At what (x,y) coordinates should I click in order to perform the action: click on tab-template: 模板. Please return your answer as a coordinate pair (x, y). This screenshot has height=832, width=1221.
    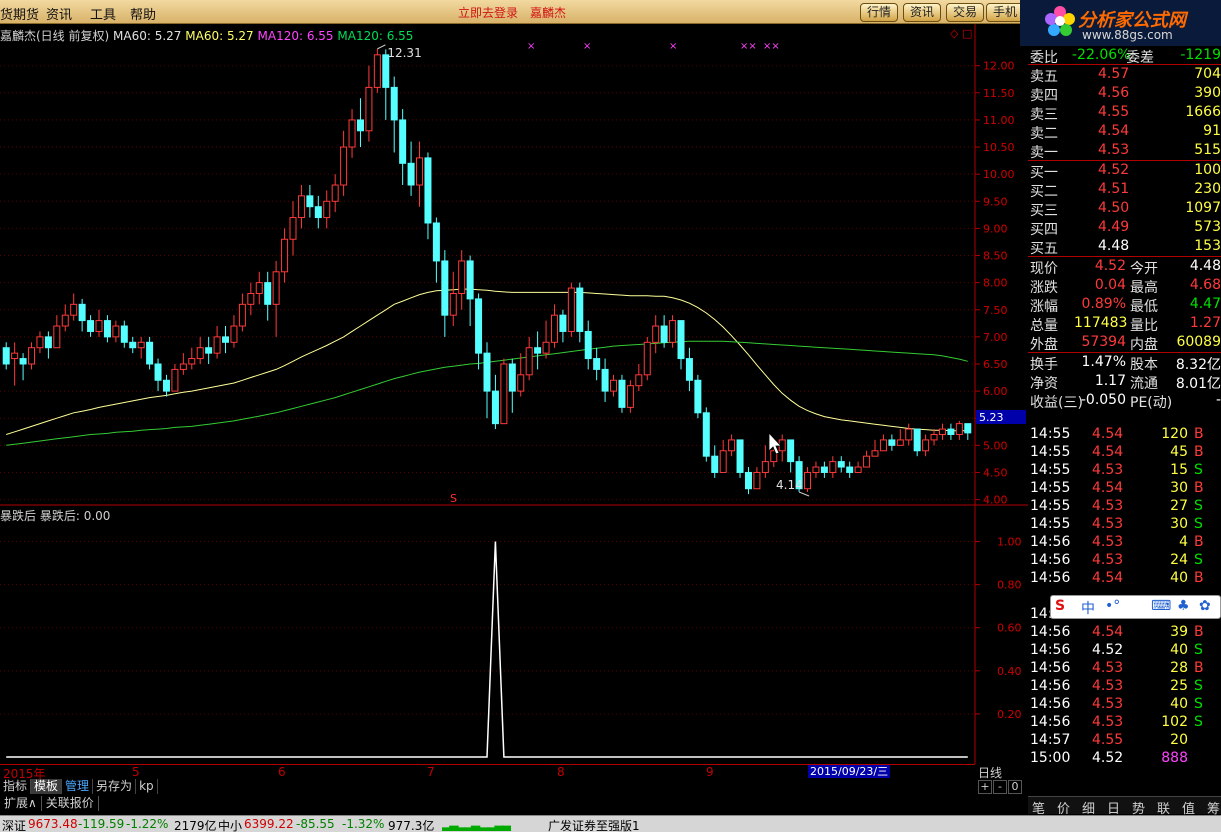
    Looking at the image, I should click on (47, 786).